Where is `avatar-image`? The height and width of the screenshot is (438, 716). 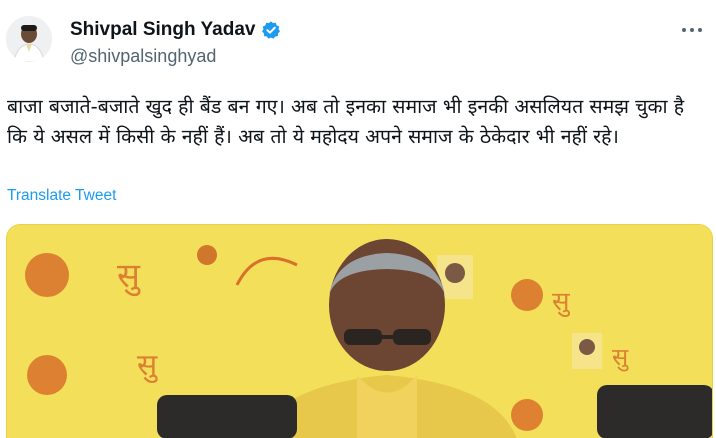
avatar-image is located at coordinates (29, 39).